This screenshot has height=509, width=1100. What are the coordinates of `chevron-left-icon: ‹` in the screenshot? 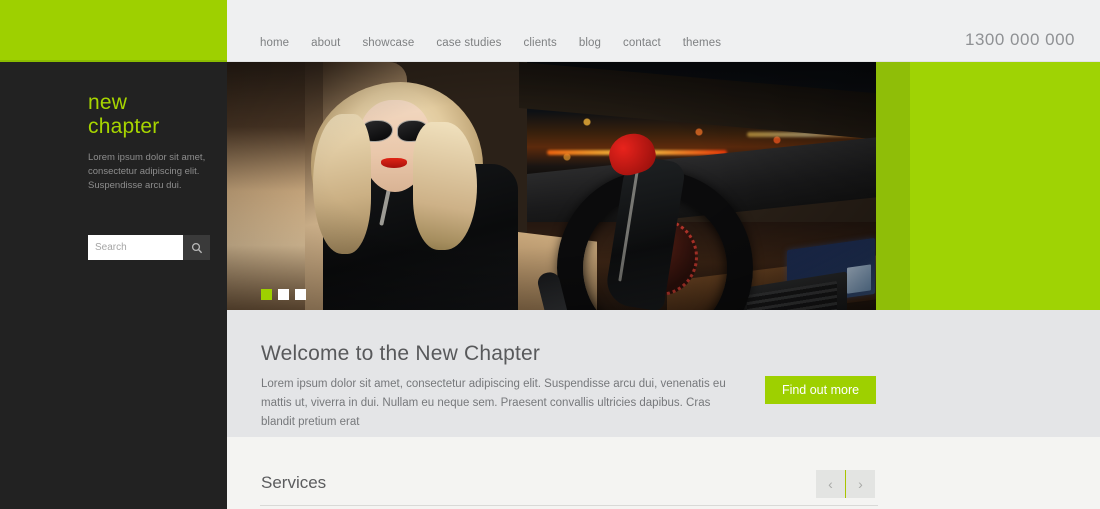 It's located at (830, 484).